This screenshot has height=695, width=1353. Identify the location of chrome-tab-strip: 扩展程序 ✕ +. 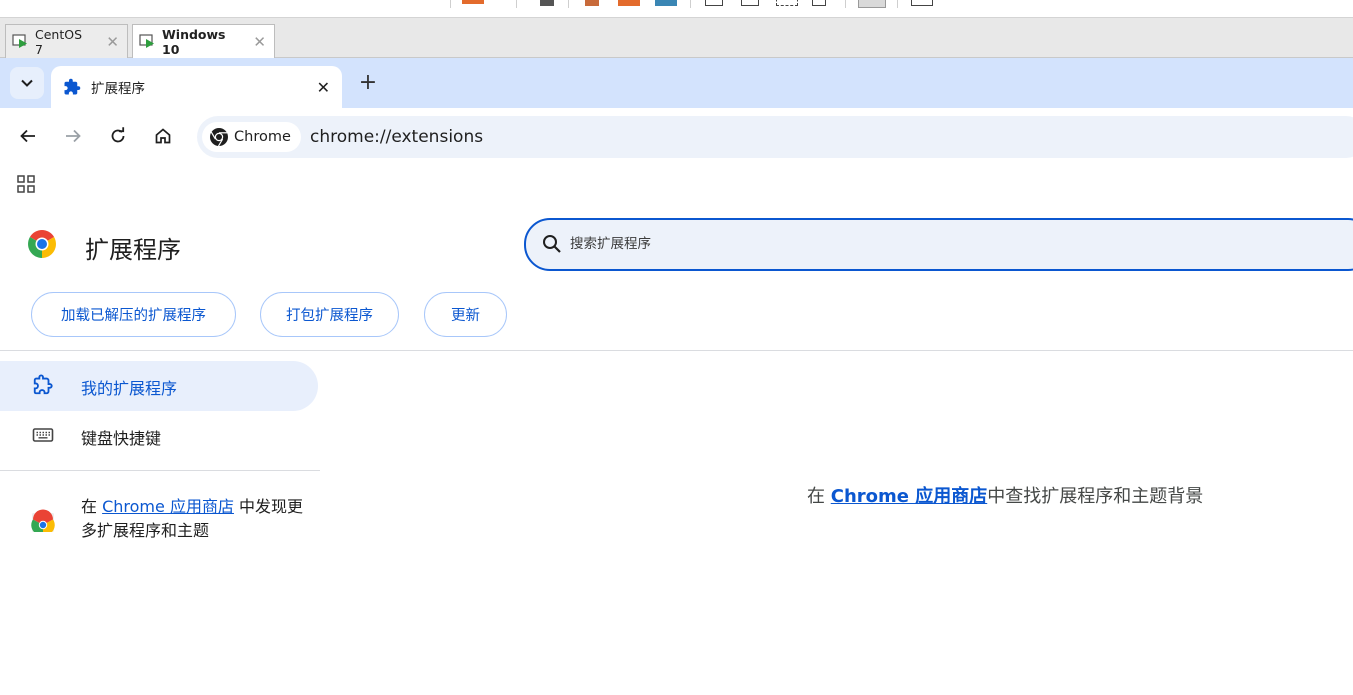
(676, 83).